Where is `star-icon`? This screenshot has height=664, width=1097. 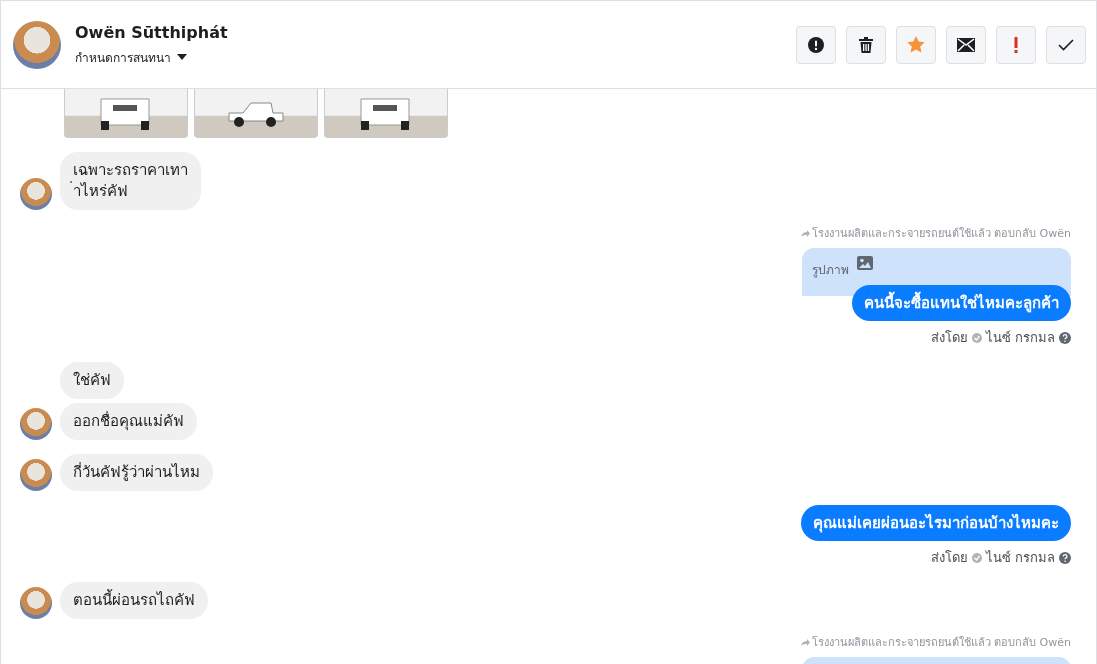 star-icon is located at coordinates (916, 44).